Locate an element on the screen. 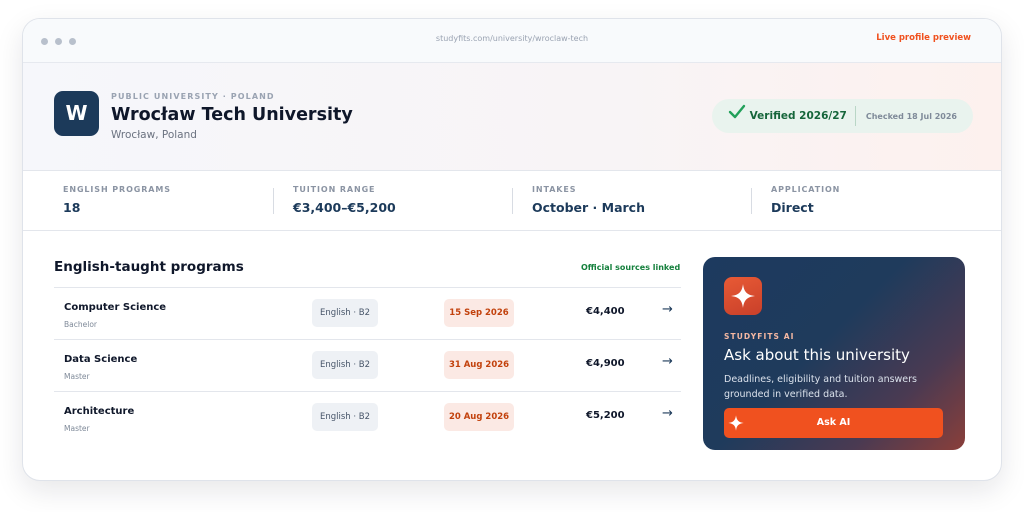  program-name: Computer Science is located at coordinates (115, 307).